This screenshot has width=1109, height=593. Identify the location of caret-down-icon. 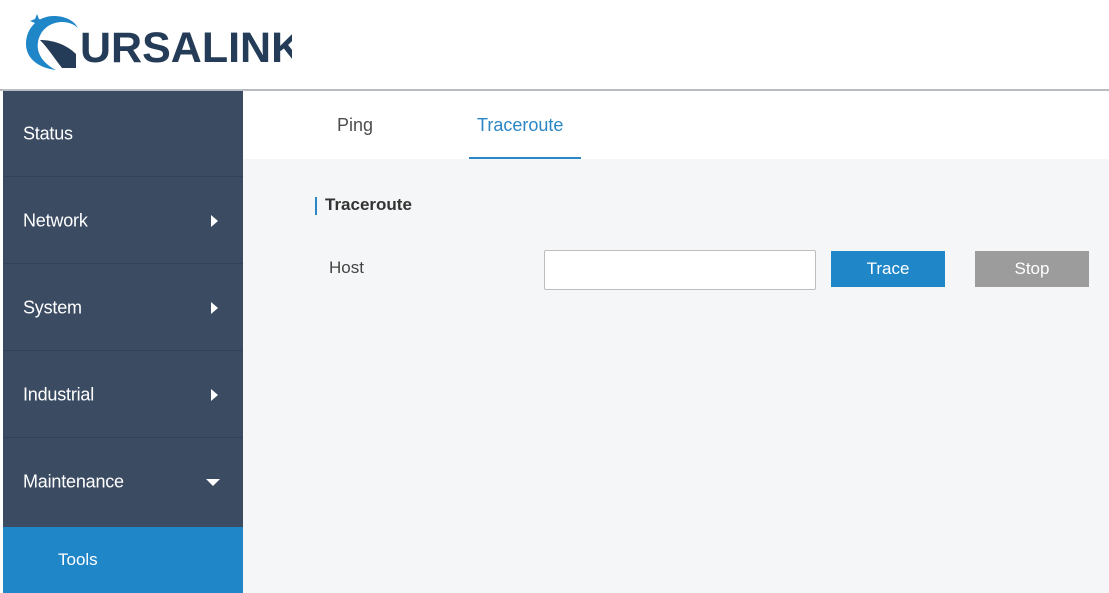
(213, 482).